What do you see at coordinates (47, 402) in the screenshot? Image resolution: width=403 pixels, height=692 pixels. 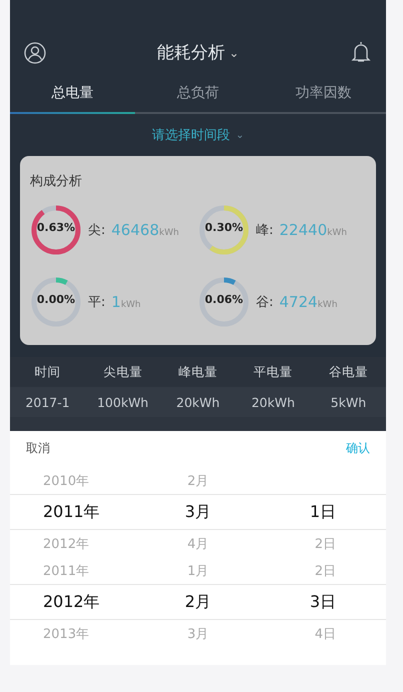 I see `table-cell-text: 2017-1` at bounding box center [47, 402].